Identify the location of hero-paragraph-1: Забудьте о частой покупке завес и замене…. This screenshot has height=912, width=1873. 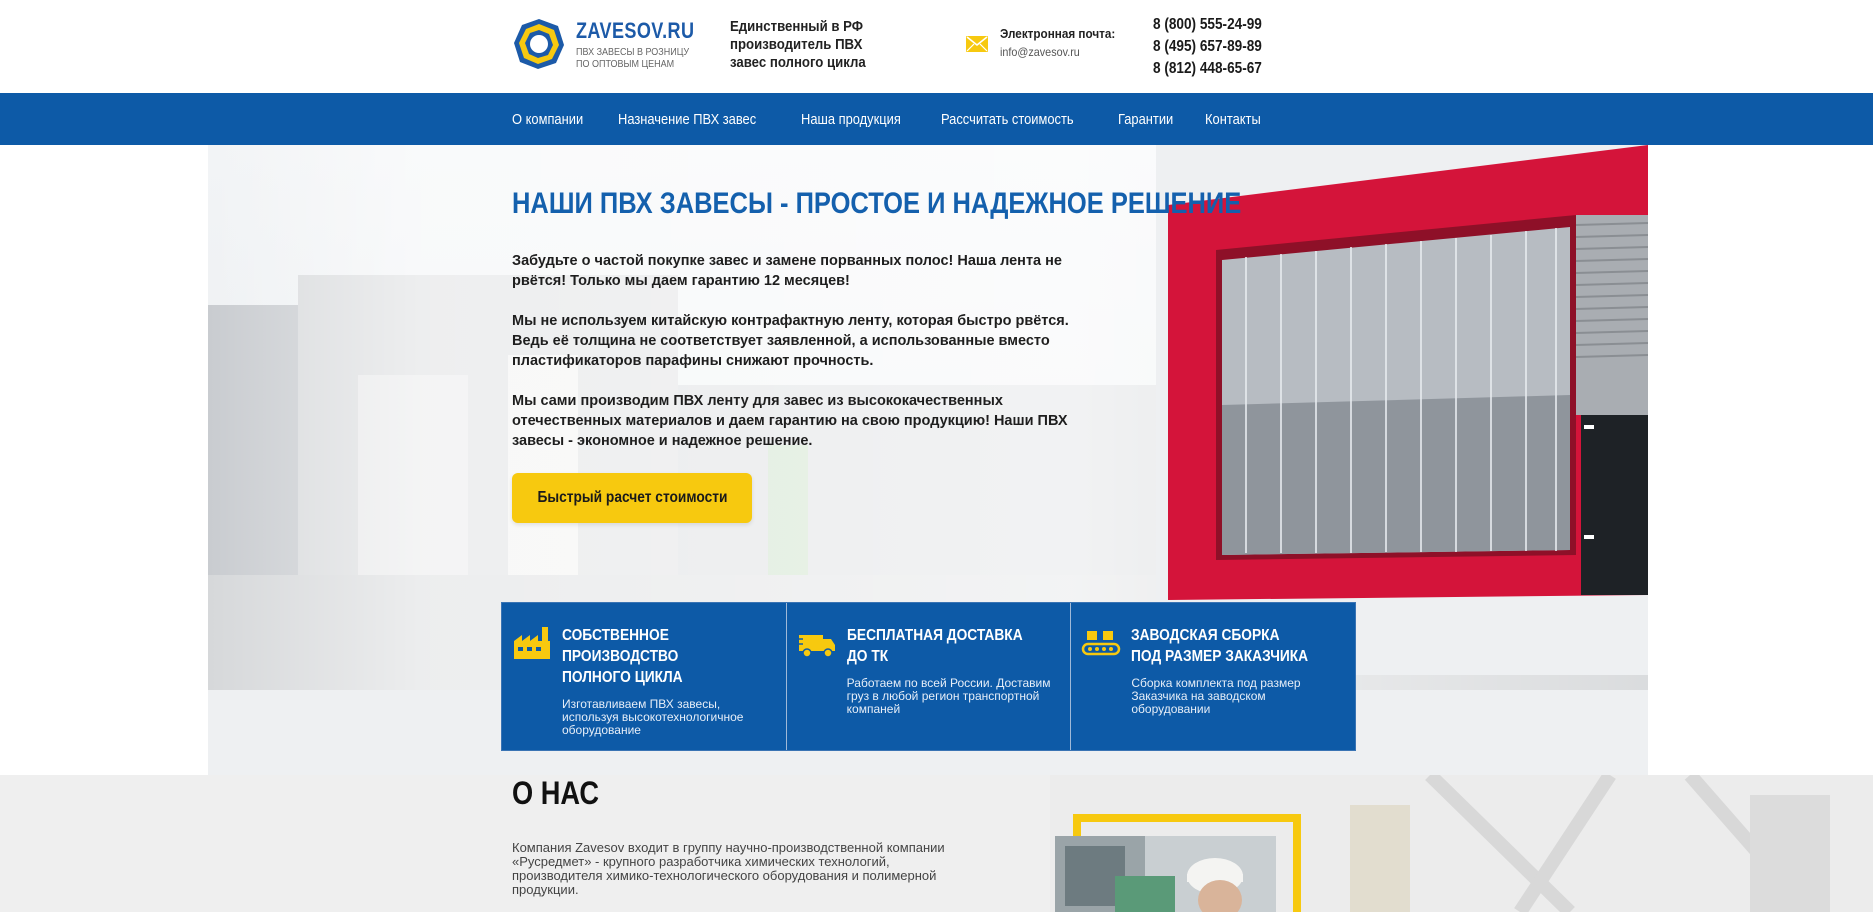
(787, 271).